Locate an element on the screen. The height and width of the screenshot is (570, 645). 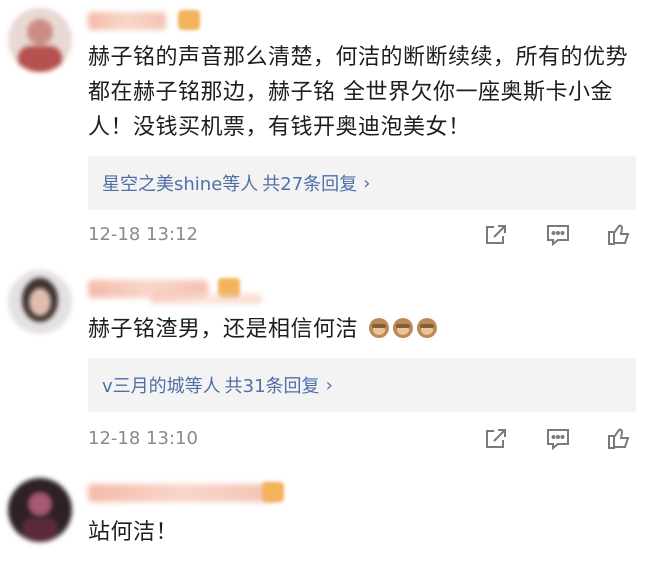
reply-names: v三月的城等人 is located at coordinates (161, 386).